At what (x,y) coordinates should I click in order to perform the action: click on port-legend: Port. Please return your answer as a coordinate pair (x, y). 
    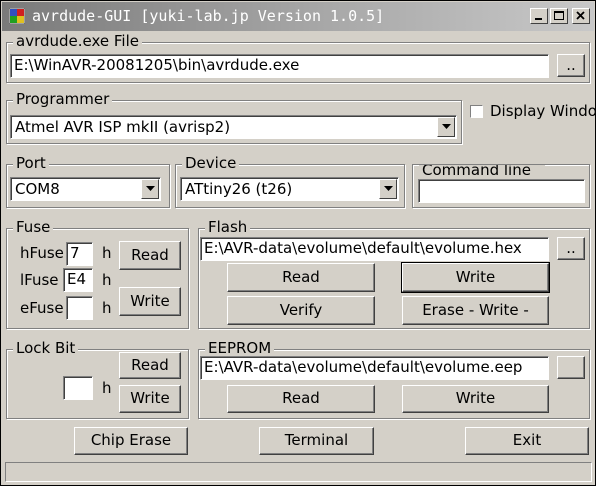
    Looking at the image, I should click on (31, 163).